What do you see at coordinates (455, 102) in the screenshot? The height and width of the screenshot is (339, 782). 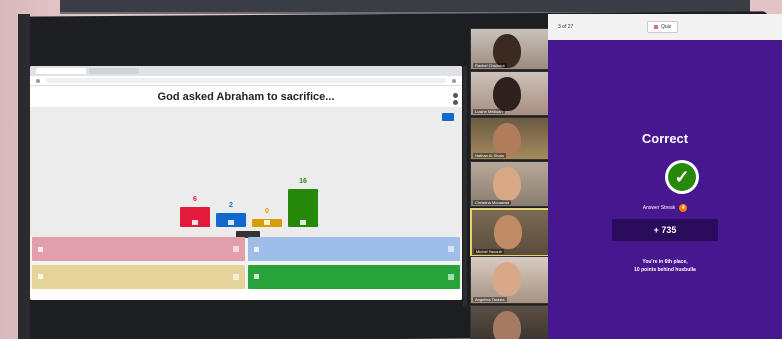 I see `fullscreen-icon` at bounding box center [455, 102].